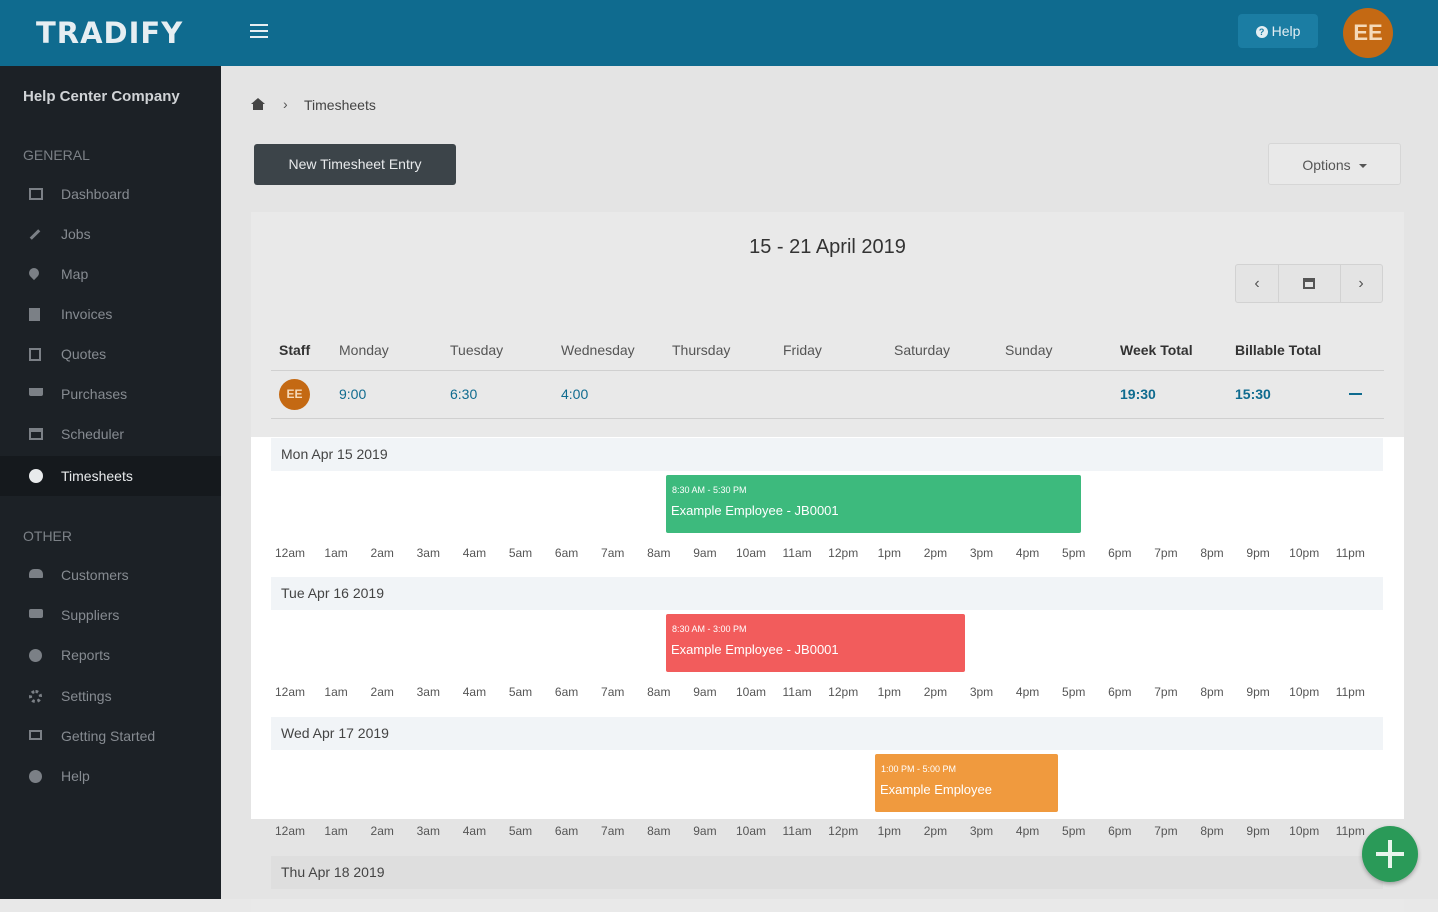  Describe the element at coordinates (919, 769) in the screenshot. I see `event-time: 1:00 PM - 5:00 PM` at that location.